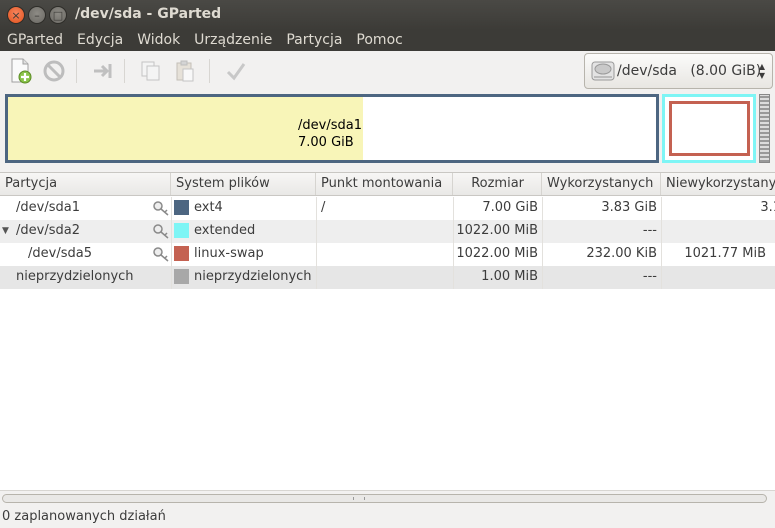 This screenshot has width=775, height=528. Describe the element at coordinates (621, 253) in the screenshot. I see `cell-used: 232.00 KiB` at that location.